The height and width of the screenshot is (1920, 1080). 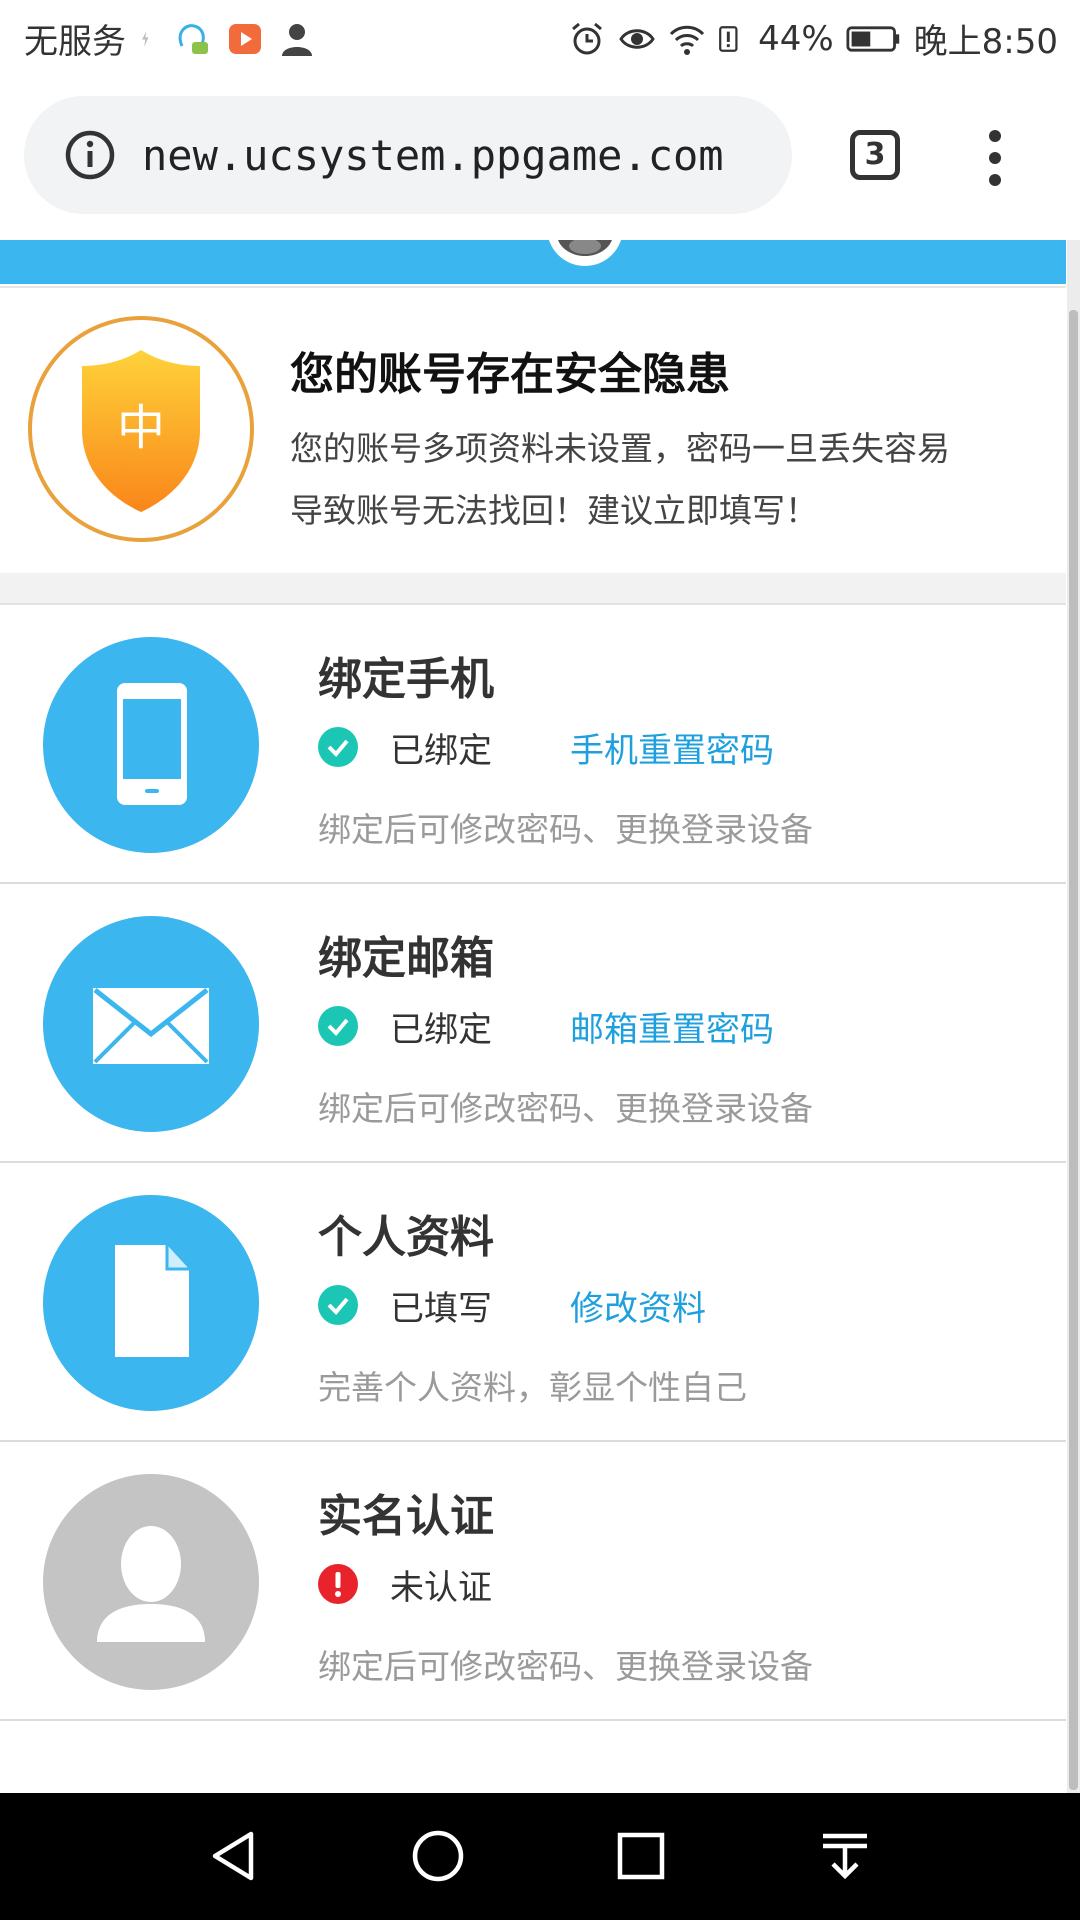 What do you see at coordinates (533, 1023) in the screenshot?
I see `bind-email-item: 绑定邮箱 已绑定 邮箱重置密码 绑定后可修改密码、更换登录设备` at bounding box center [533, 1023].